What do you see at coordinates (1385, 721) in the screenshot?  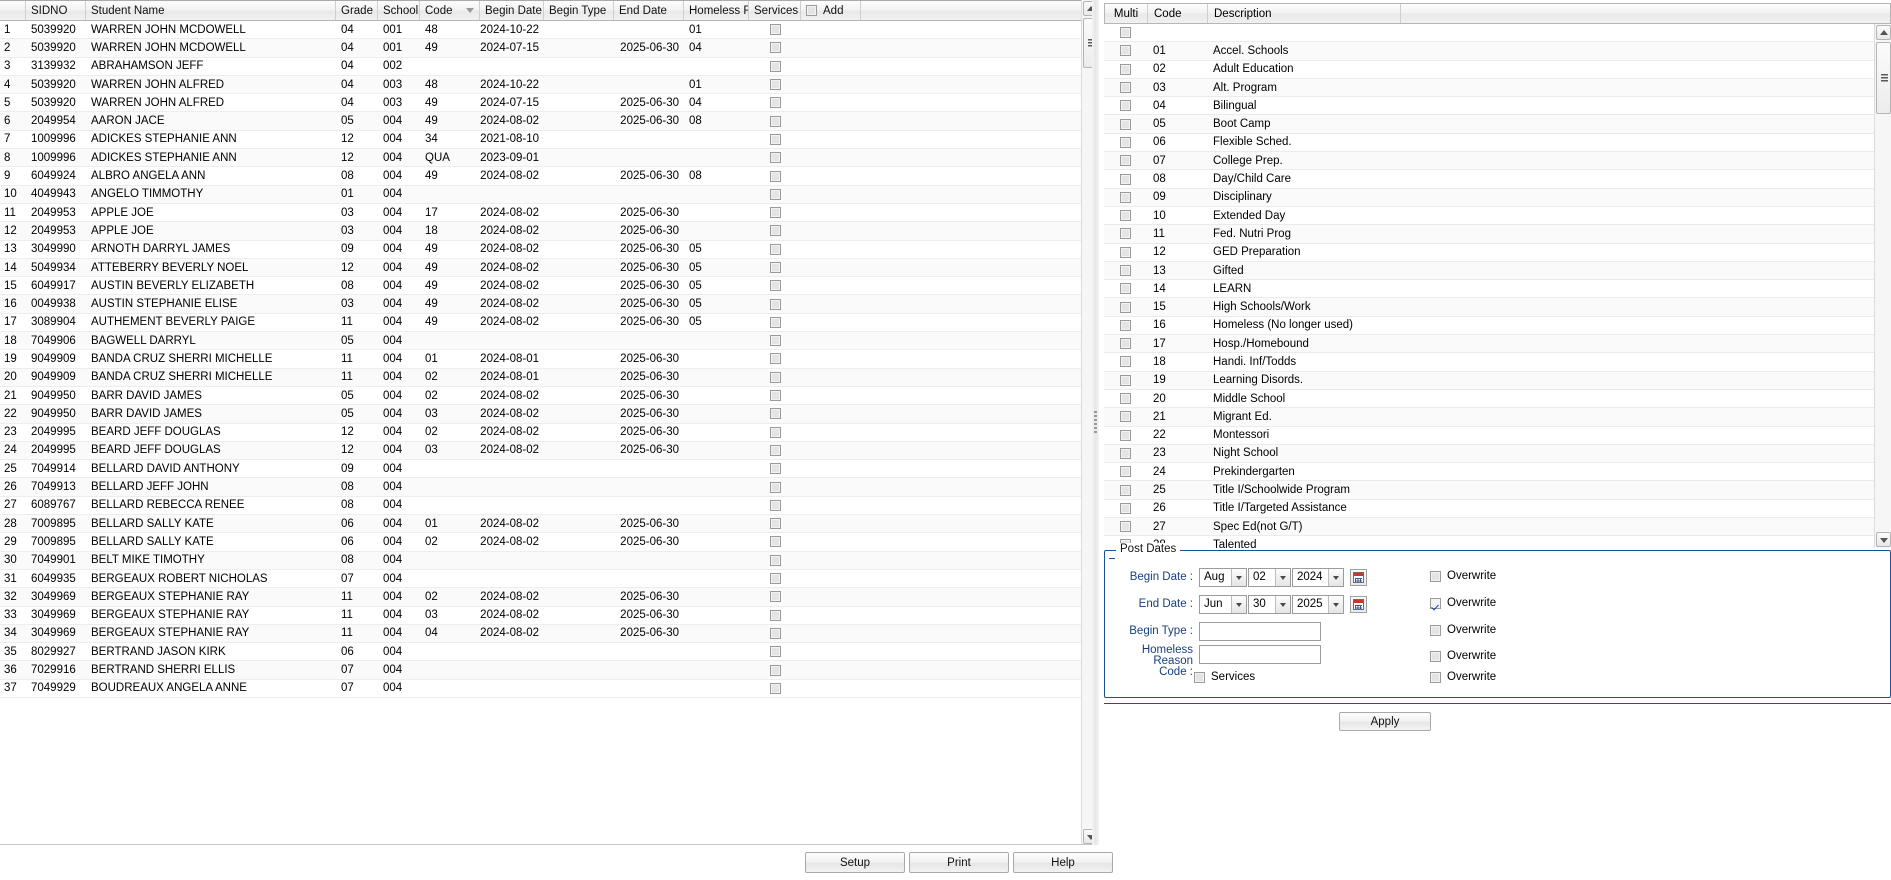 I see `apply-button: Apply` at bounding box center [1385, 721].